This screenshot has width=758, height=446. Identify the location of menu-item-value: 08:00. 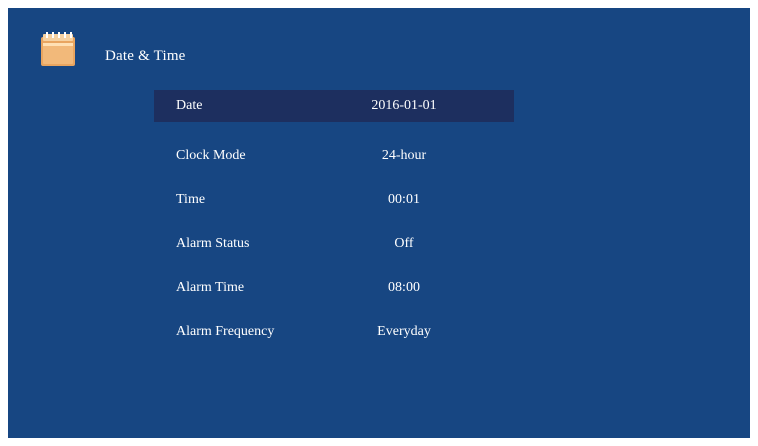
(404, 287).